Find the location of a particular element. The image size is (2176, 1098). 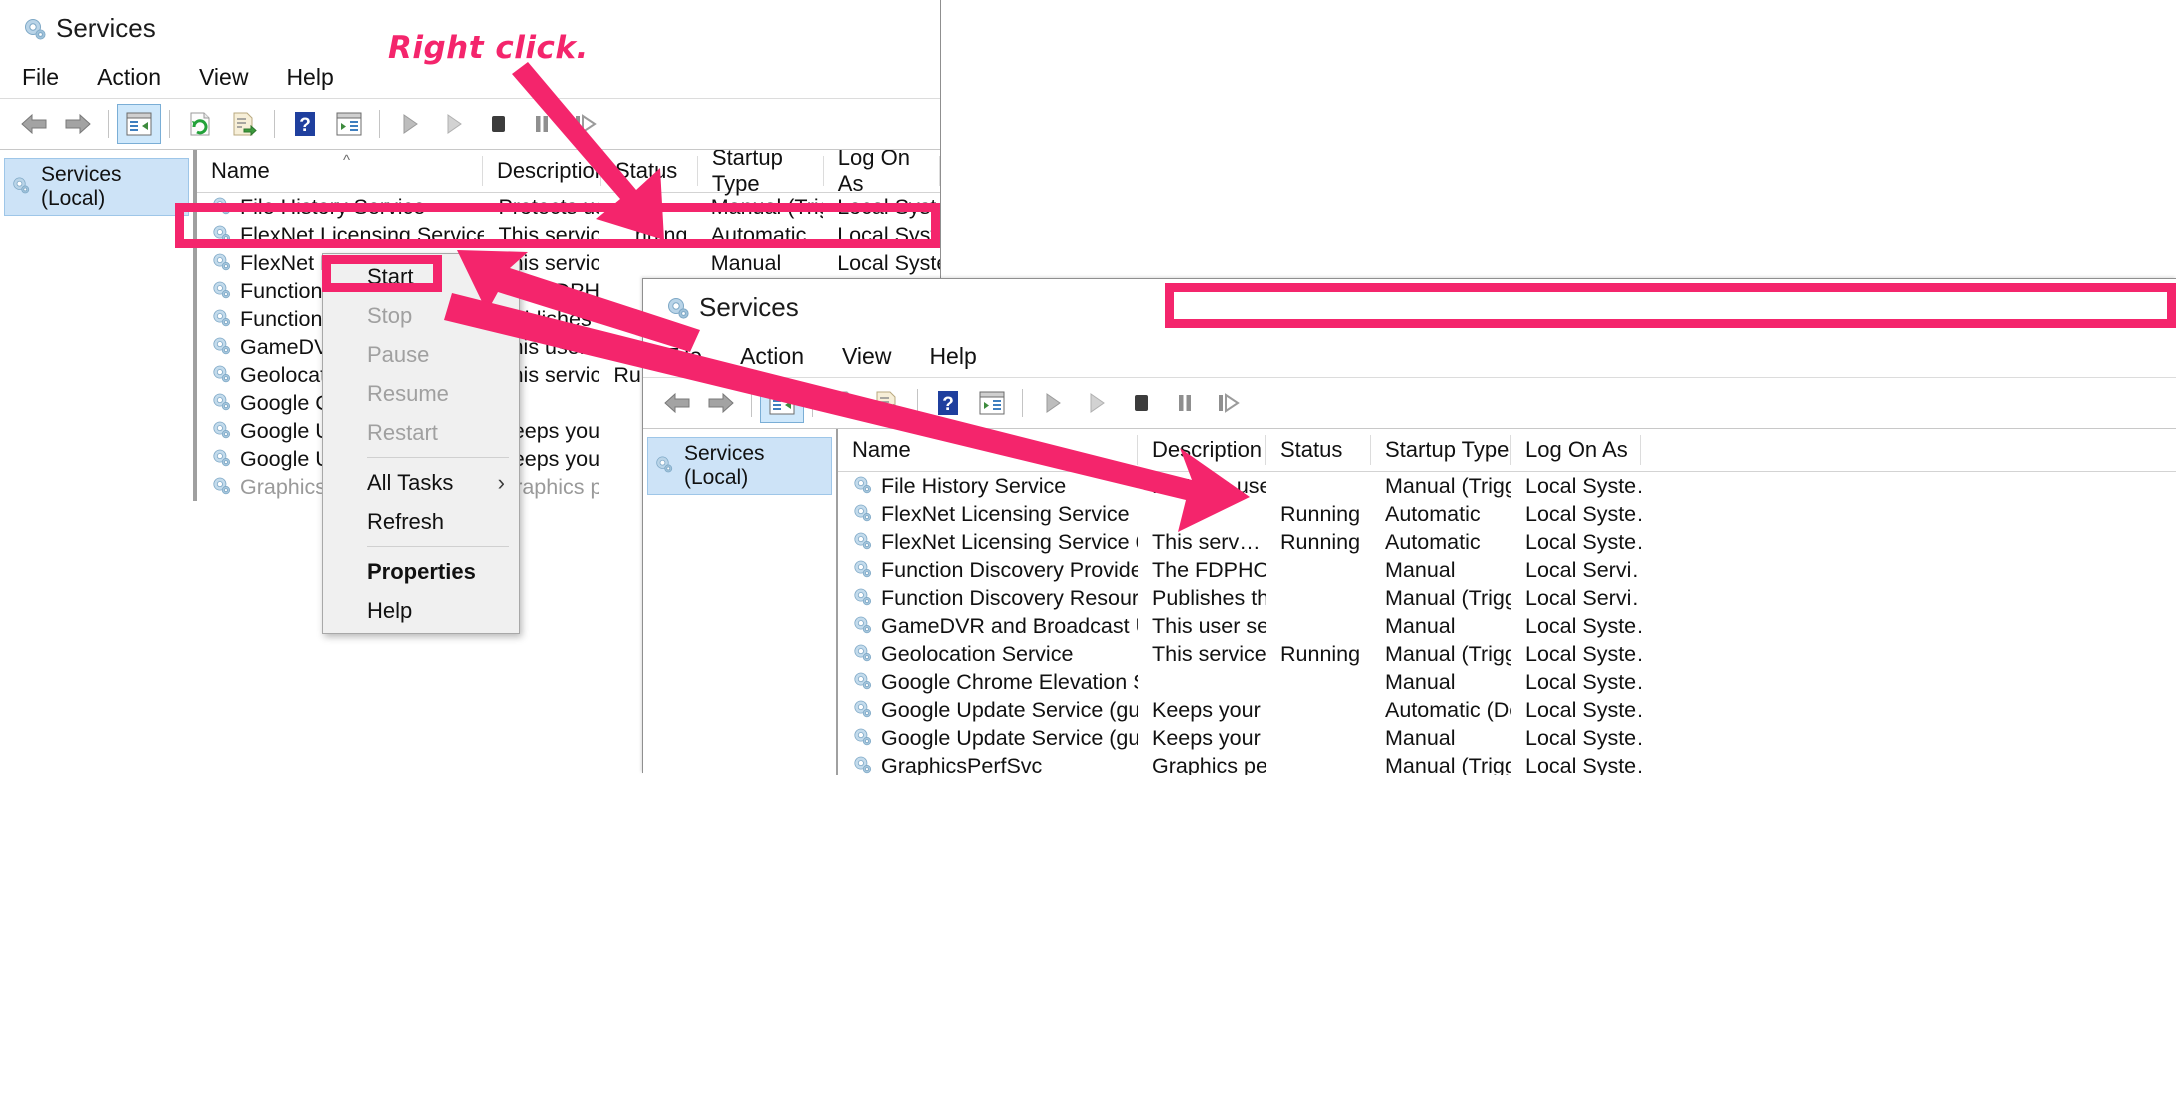

context-menu-item-properties: Properties is located at coordinates (421, 571).